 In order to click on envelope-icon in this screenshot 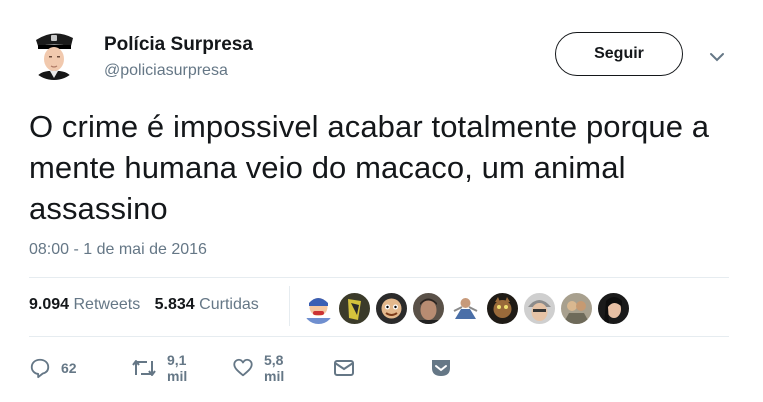, I will do `click(344, 368)`.